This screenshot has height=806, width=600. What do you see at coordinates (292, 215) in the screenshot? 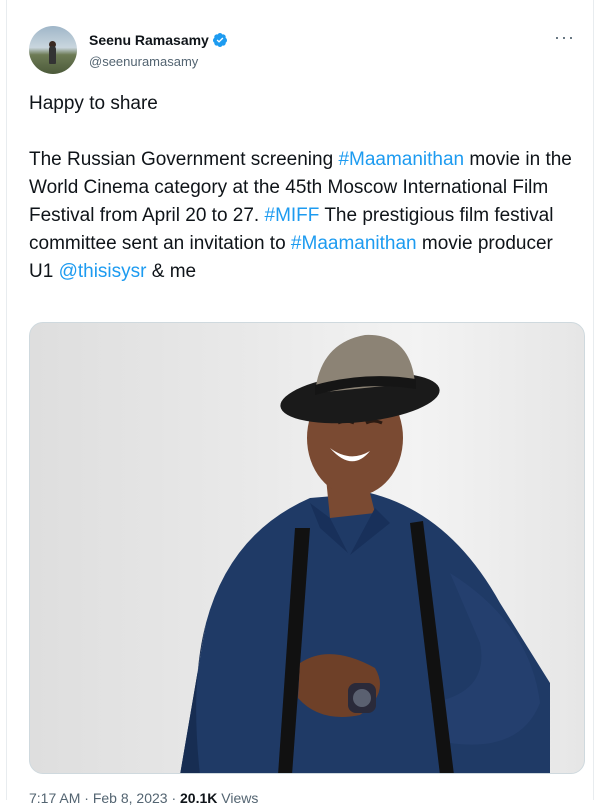
I see `hashtag-link: #MIFF` at bounding box center [292, 215].